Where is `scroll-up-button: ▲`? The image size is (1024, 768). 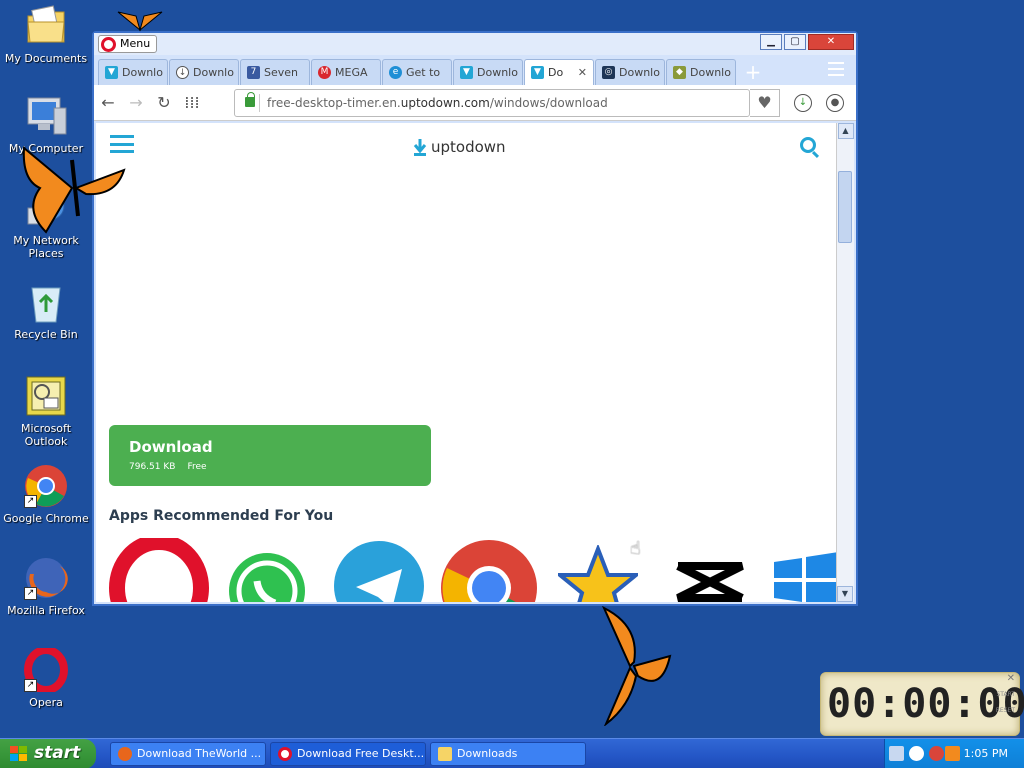
scroll-up-button: ▲ is located at coordinates (845, 131).